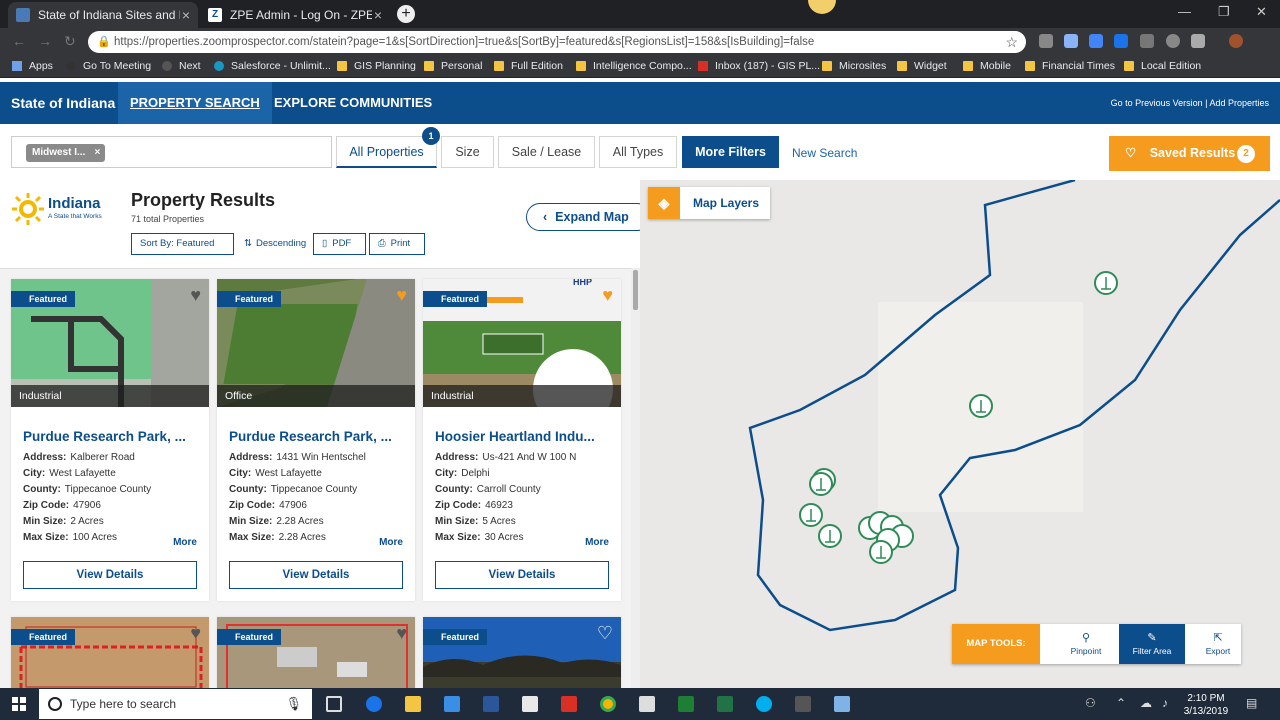 The height and width of the screenshot is (720, 1280). Describe the element at coordinates (546, 152) in the screenshot. I see `sale-lease-button: Sale / Lease` at that location.